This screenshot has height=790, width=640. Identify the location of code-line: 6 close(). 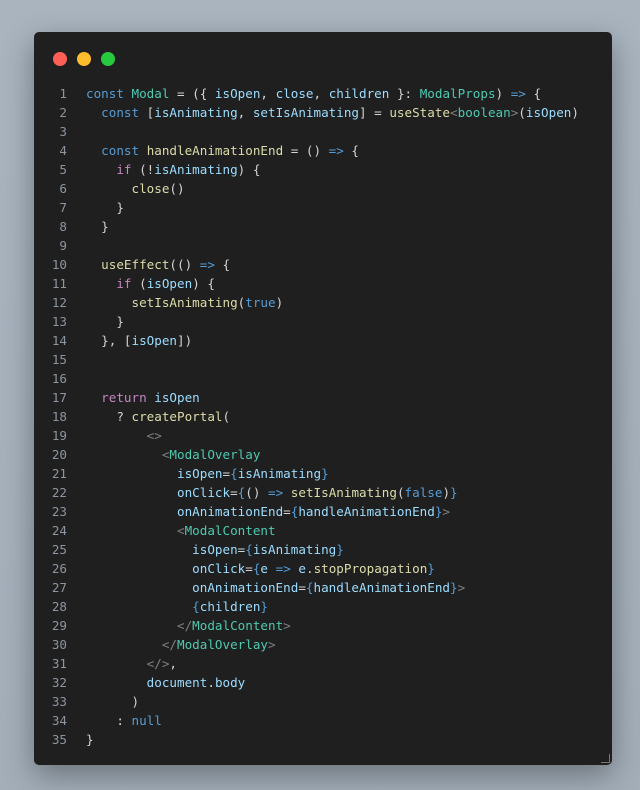
(323, 188).